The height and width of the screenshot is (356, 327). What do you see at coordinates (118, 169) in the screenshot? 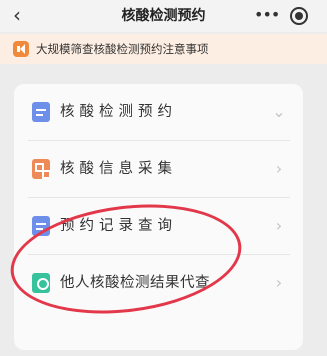
I see `menu-item-label: 核酸信息采集` at bounding box center [118, 169].